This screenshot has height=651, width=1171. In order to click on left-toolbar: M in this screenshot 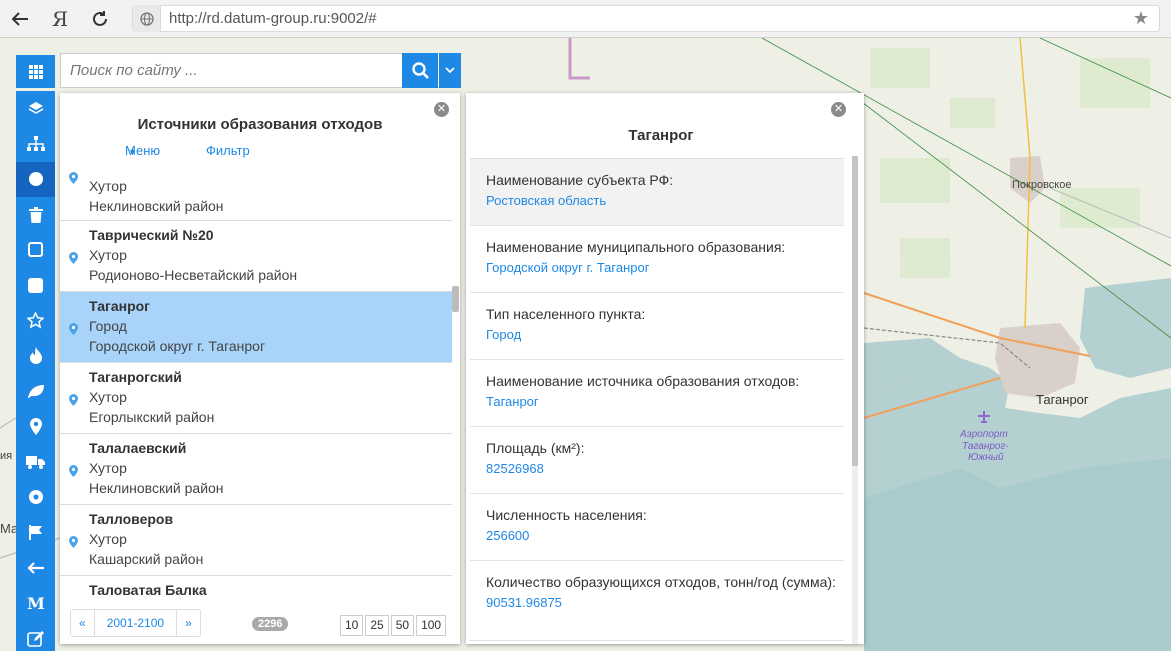, I will do `click(35, 371)`.